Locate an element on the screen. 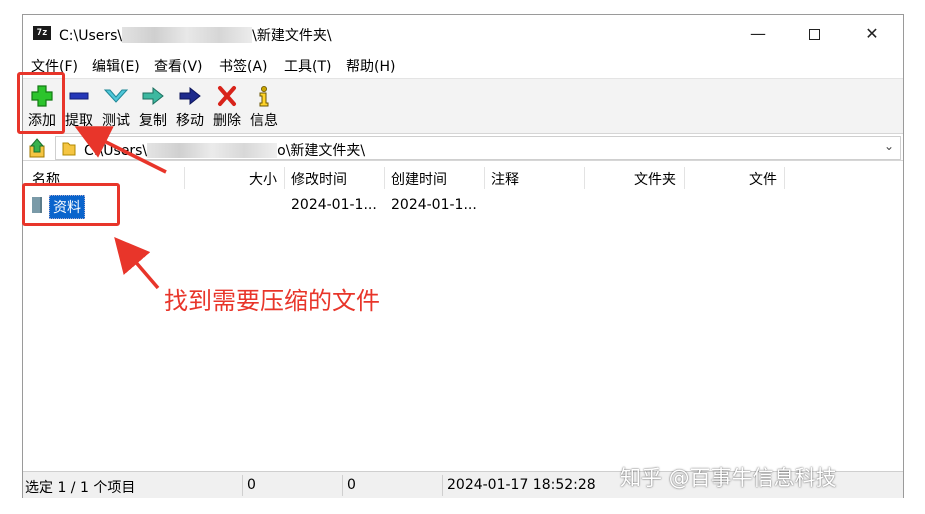 The width and height of the screenshot is (925, 514). window-title: C:\Users\ \新建文件夹\ is located at coordinates (195, 35).